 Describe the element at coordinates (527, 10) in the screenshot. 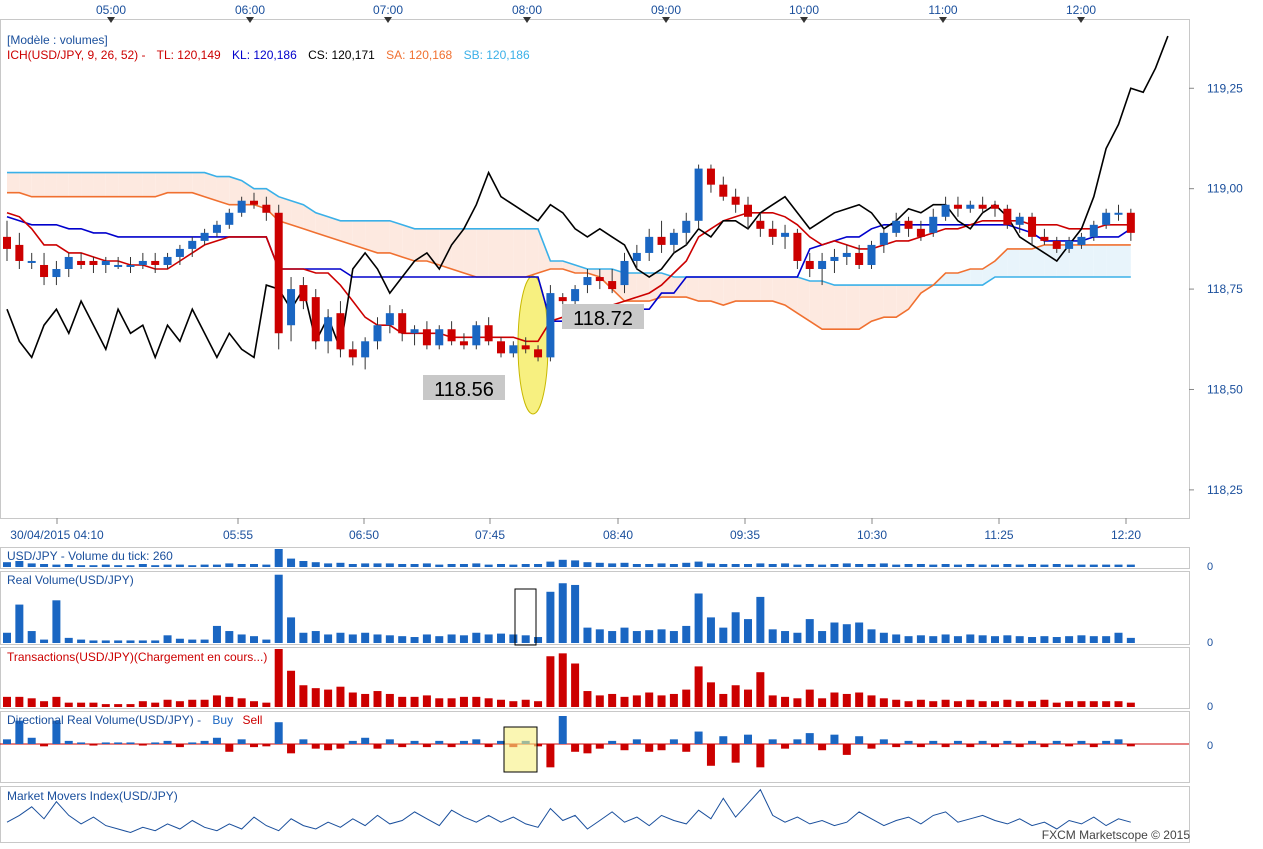

I see `top-time-label: 08:00` at that location.